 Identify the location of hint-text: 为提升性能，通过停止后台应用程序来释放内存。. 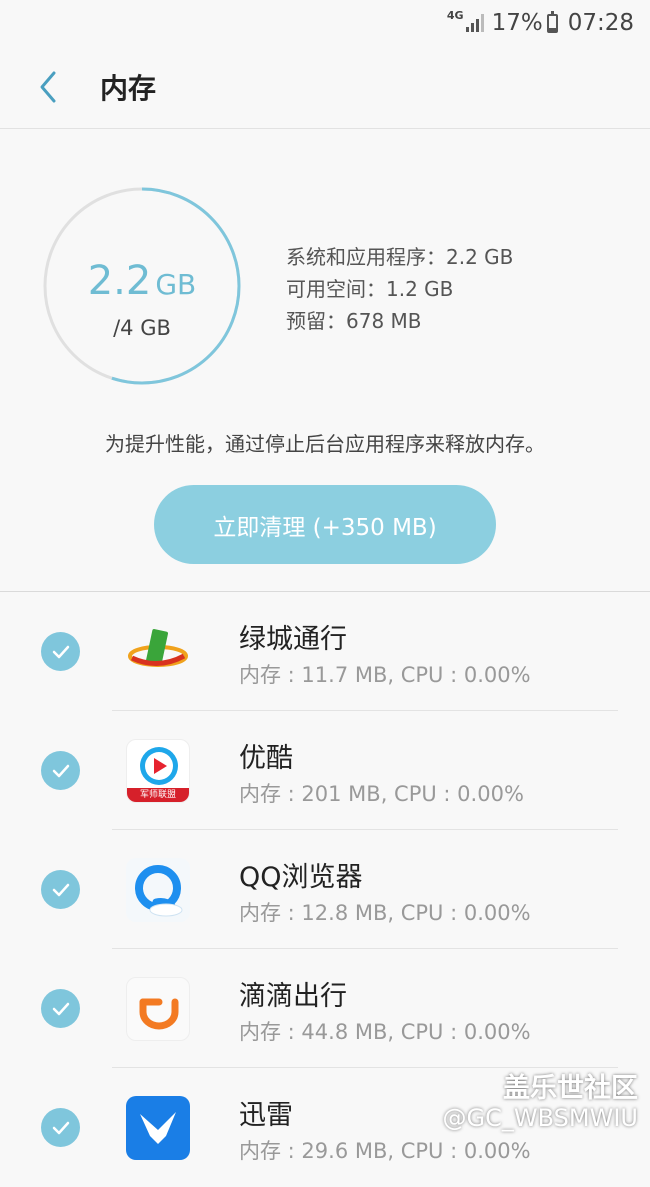
(325, 444).